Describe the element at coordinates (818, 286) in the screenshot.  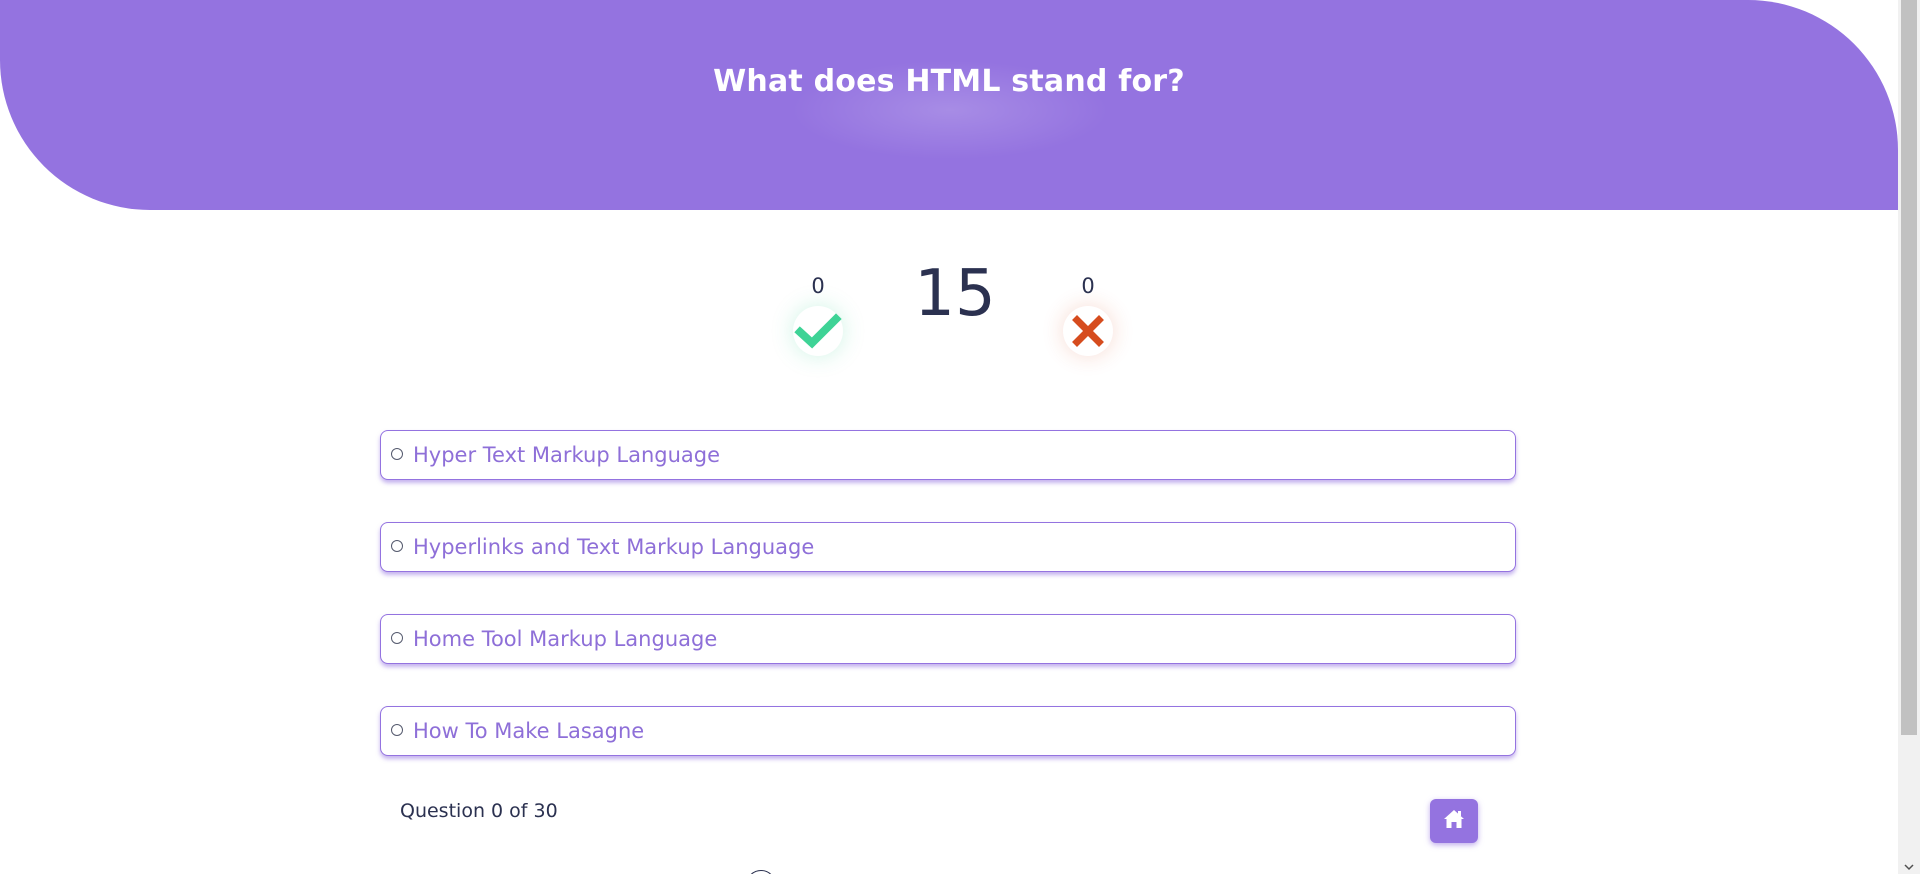
I see `correct-count: 0` at that location.